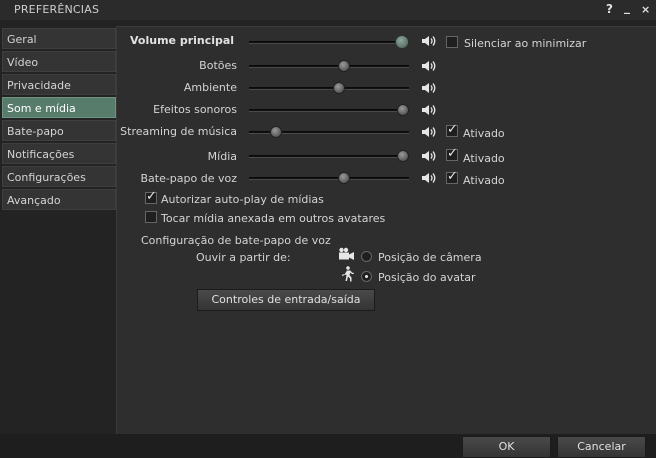 The image size is (656, 458). What do you see at coordinates (366, 256) in the screenshot?
I see `camera-position-radio` at bounding box center [366, 256].